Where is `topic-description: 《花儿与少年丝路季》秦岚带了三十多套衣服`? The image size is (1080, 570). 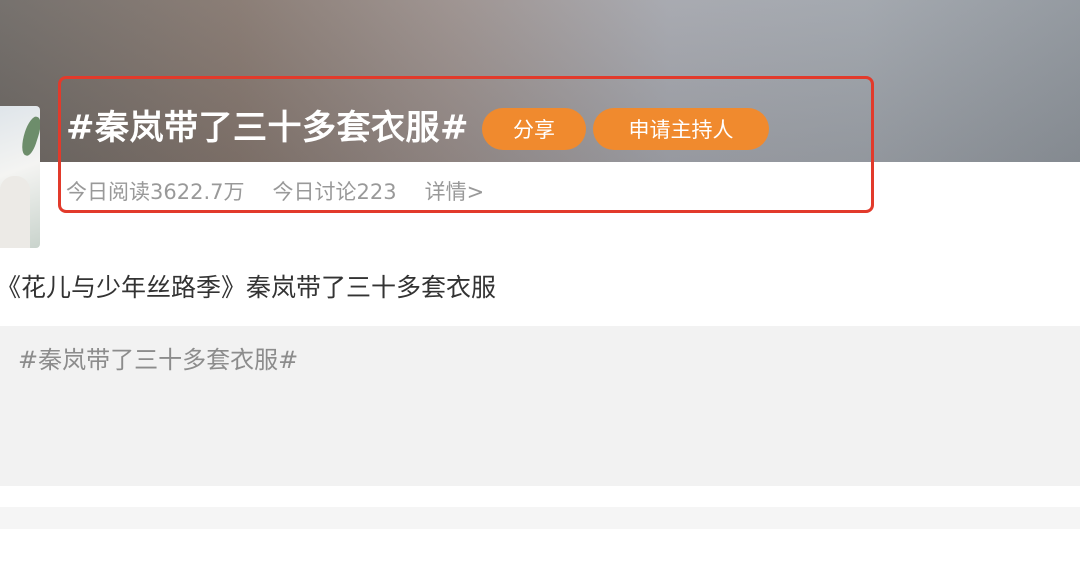 topic-description: 《花儿与少年丝路季》秦岚带了三十多套衣服 is located at coordinates (248, 287).